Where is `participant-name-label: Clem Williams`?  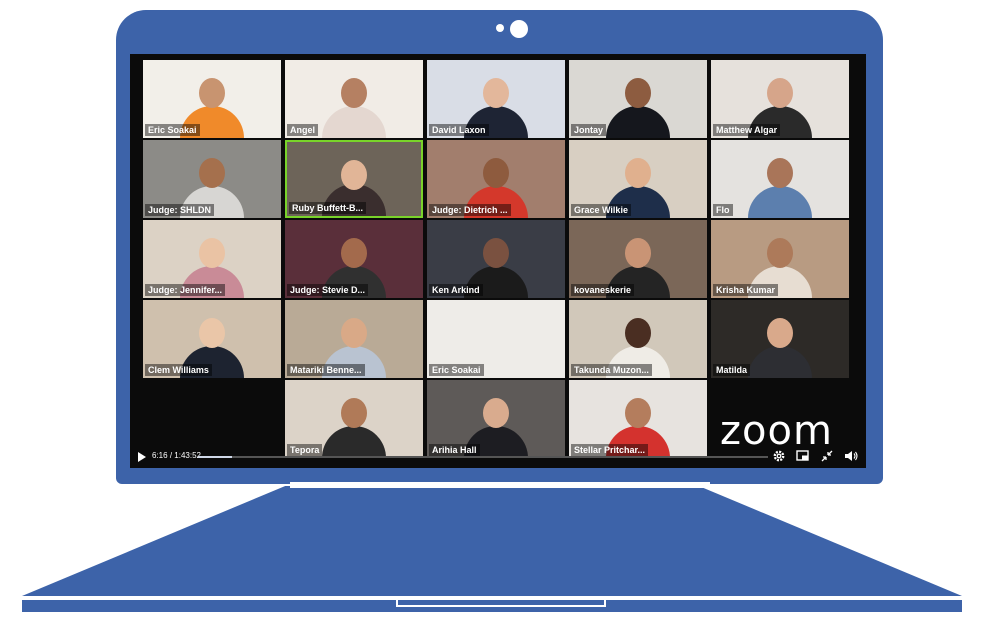
participant-name-label: Clem Williams is located at coordinates (178, 370).